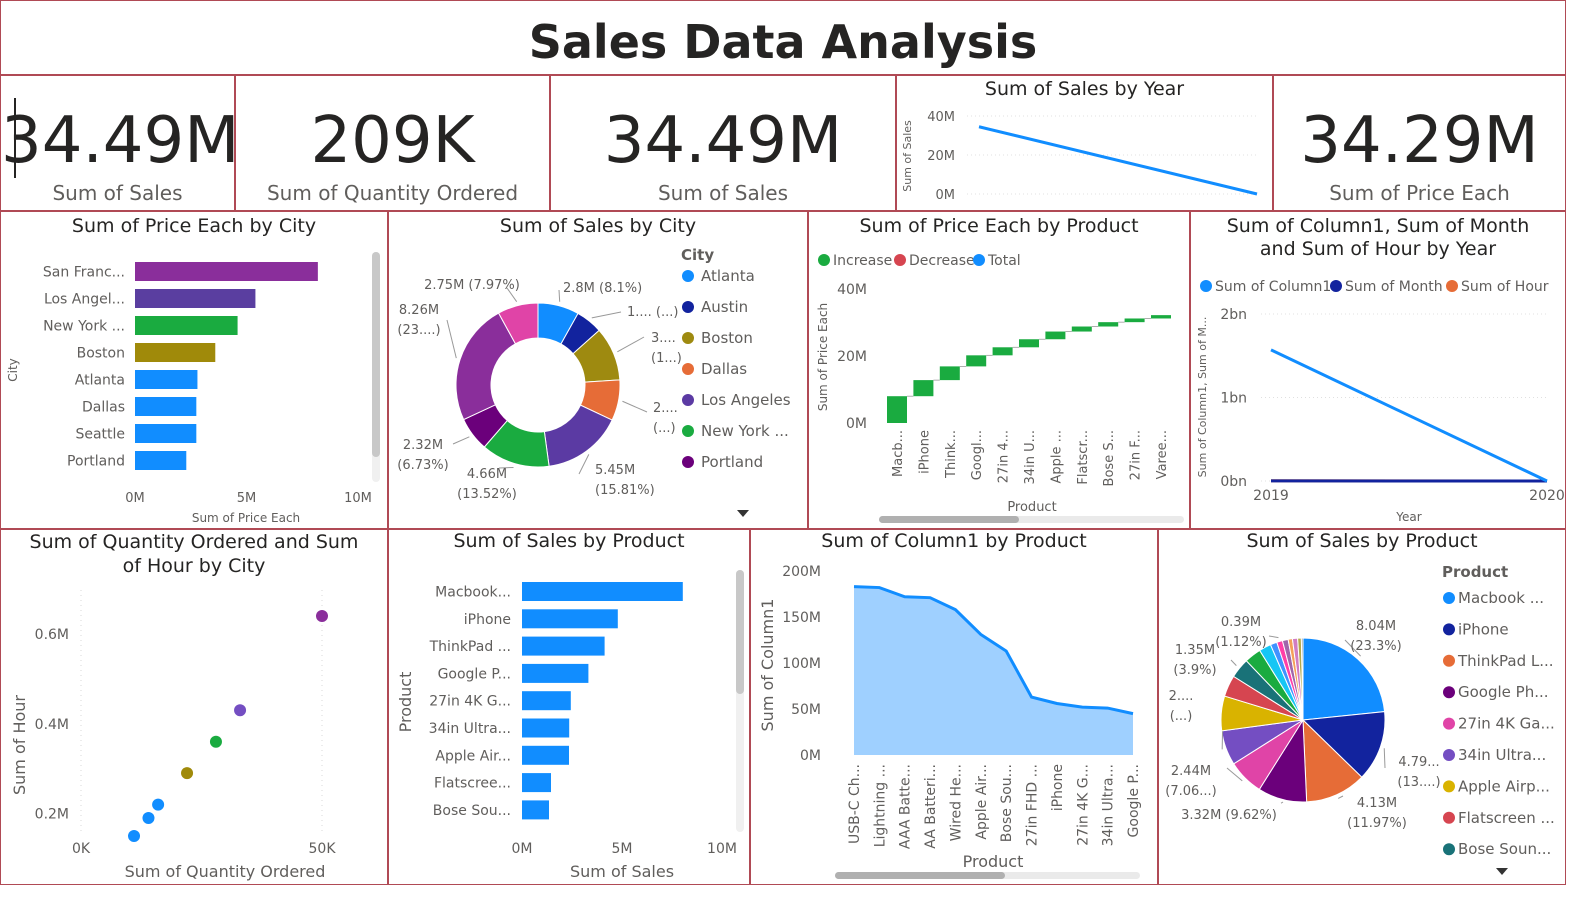 The width and height of the screenshot is (1589, 897). I want to click on x-axis-label: Year, so click(1408, 517).